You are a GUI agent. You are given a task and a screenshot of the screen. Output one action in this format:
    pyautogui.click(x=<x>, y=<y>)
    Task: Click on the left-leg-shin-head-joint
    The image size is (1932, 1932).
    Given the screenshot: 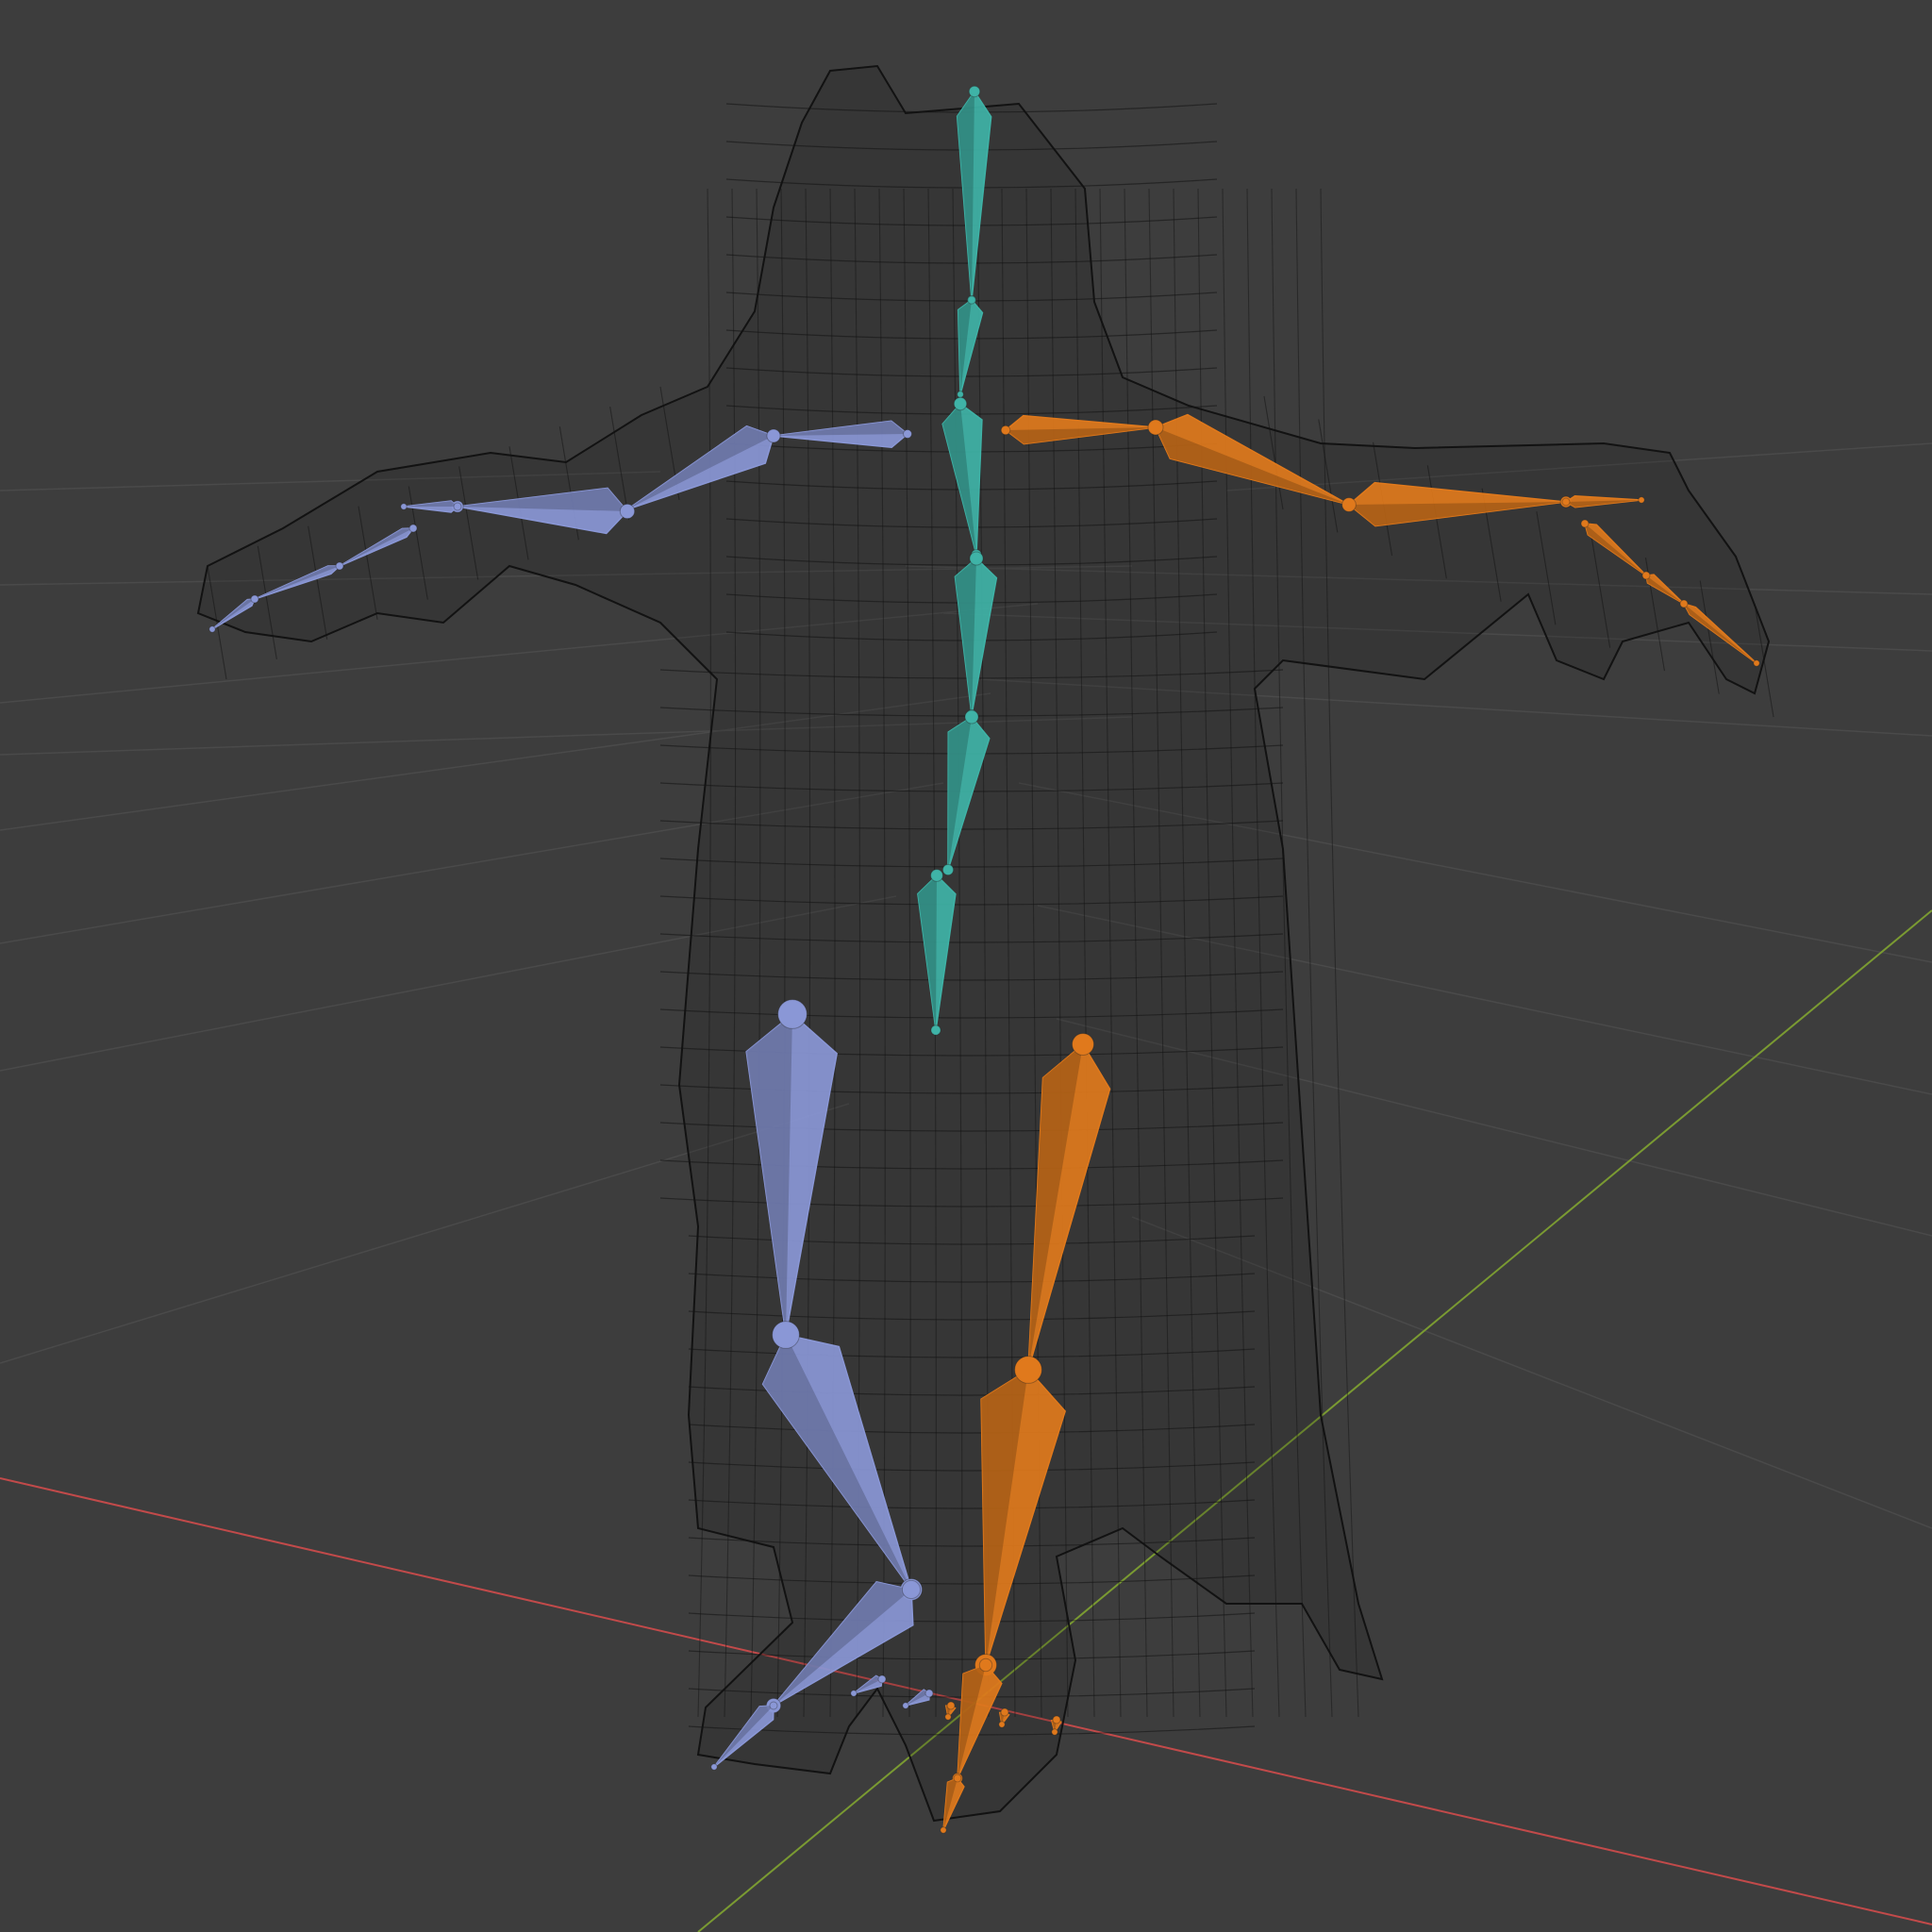 What is the action you would take?
    pyautogui.click(x=786, y=1335)
    